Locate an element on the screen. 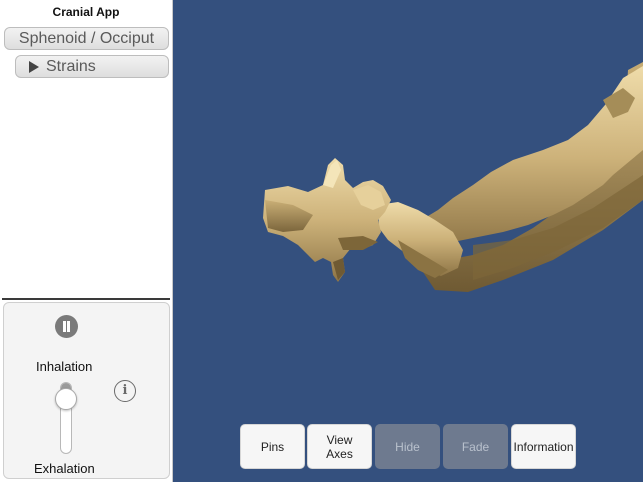 The image size is (643, 482). inhalation-label: Inhalation is located at coordinates (64, 366).